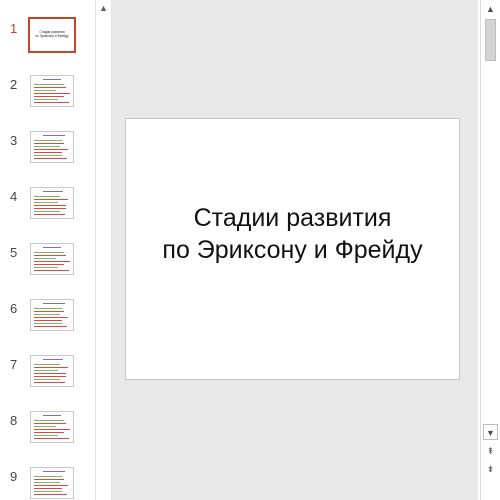 This screenshot has height=500, width=500. I want to click on thumbnail-row-3: 3, so click(45, 156).